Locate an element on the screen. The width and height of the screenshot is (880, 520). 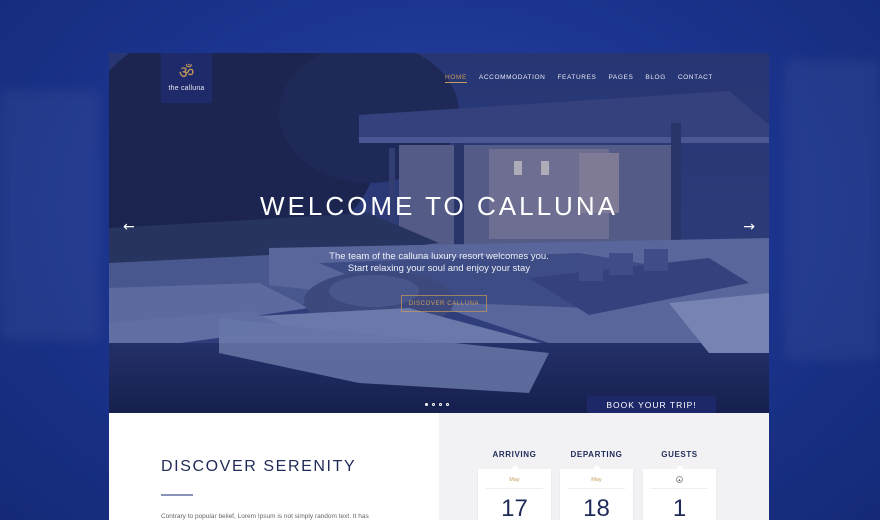
arriving-label: ARRIVING is located at coordinates (514, 454).